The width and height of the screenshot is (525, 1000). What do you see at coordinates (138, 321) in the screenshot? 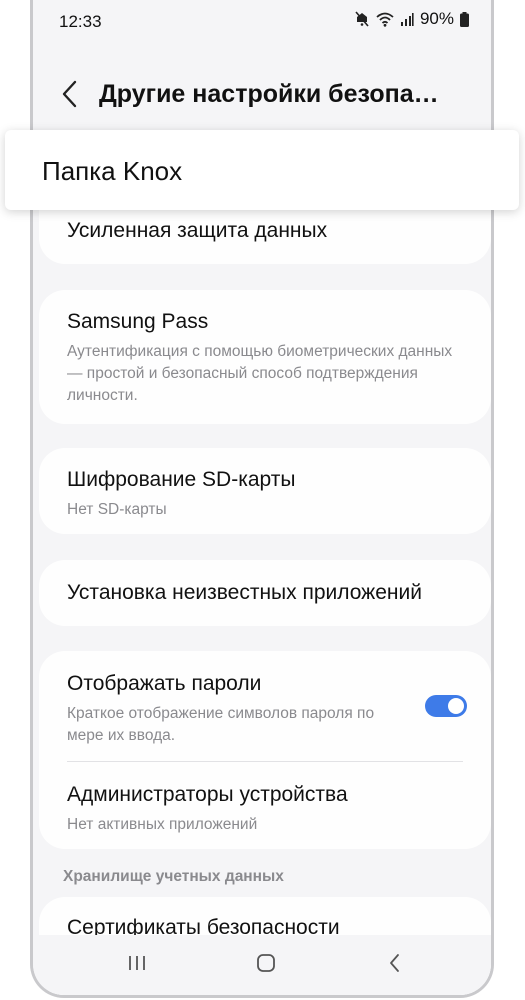
I see `samsung-pass-title: Samsung Pass` at bounding box center [138, 321].